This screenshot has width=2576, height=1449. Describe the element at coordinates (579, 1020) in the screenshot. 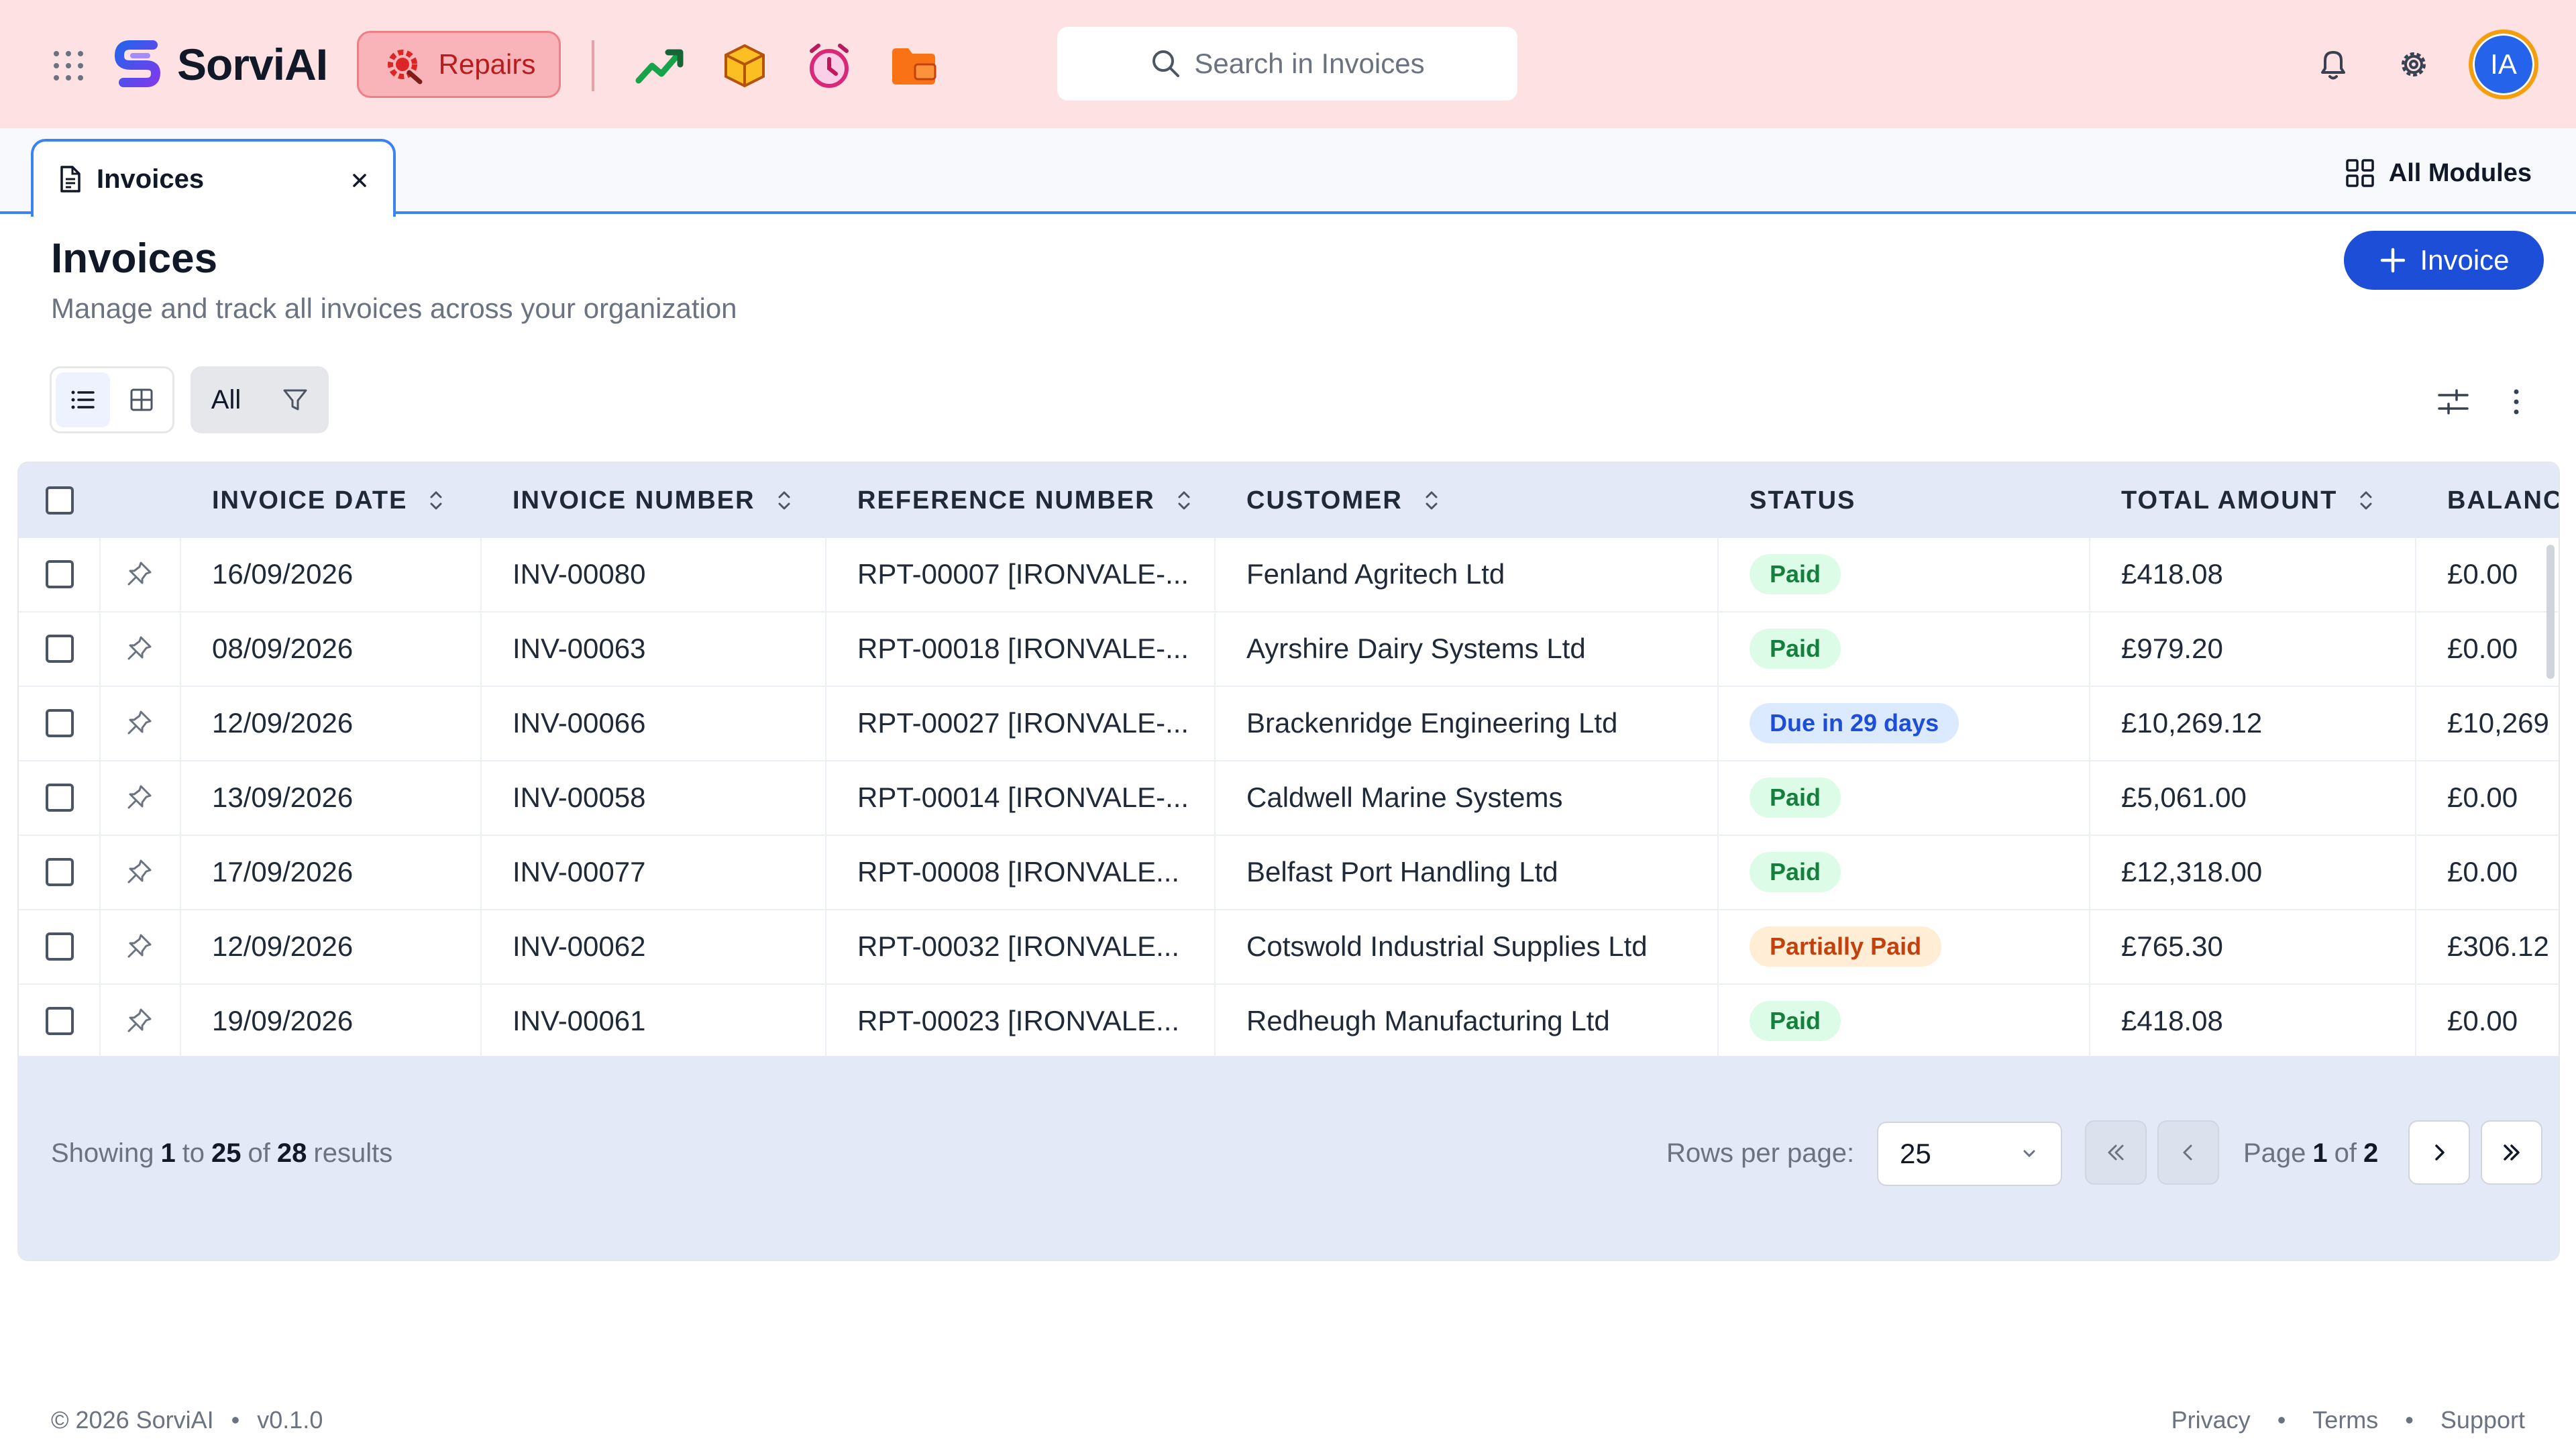

I see `cell-invoice-number: INV-00061` at that location.